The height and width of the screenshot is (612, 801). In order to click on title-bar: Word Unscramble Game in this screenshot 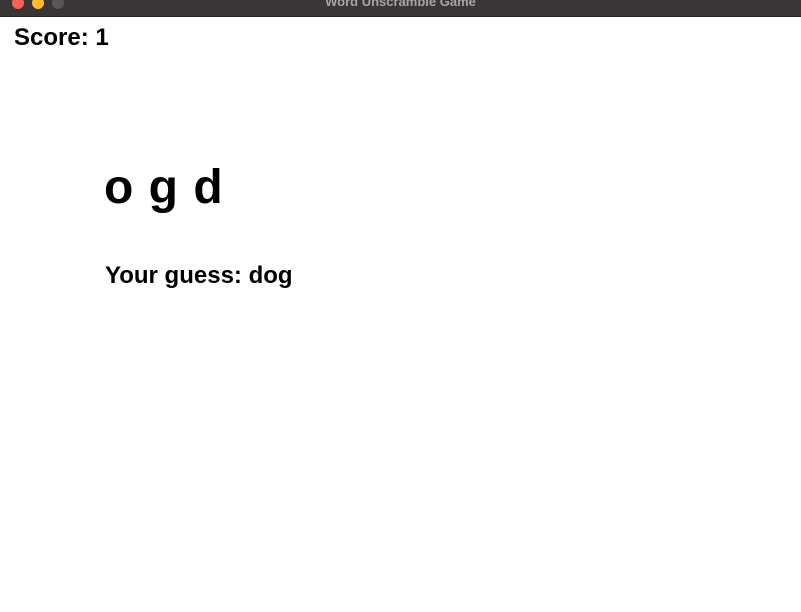, I will do `click(400, 8)`.